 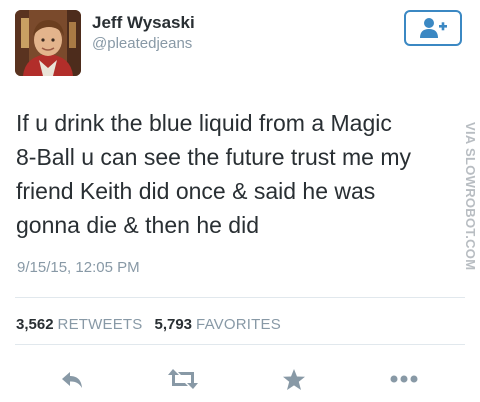 I want to click on display-name: Jeff Wysaski, so click(x=143, y=23).